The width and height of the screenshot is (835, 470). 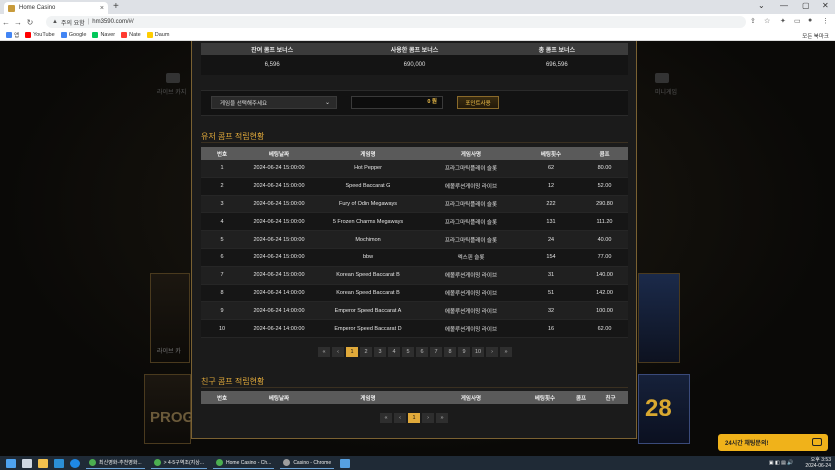 I want to click on row-game-name: 5 Frozen Charms Megaways, so click(x=368, y=221).